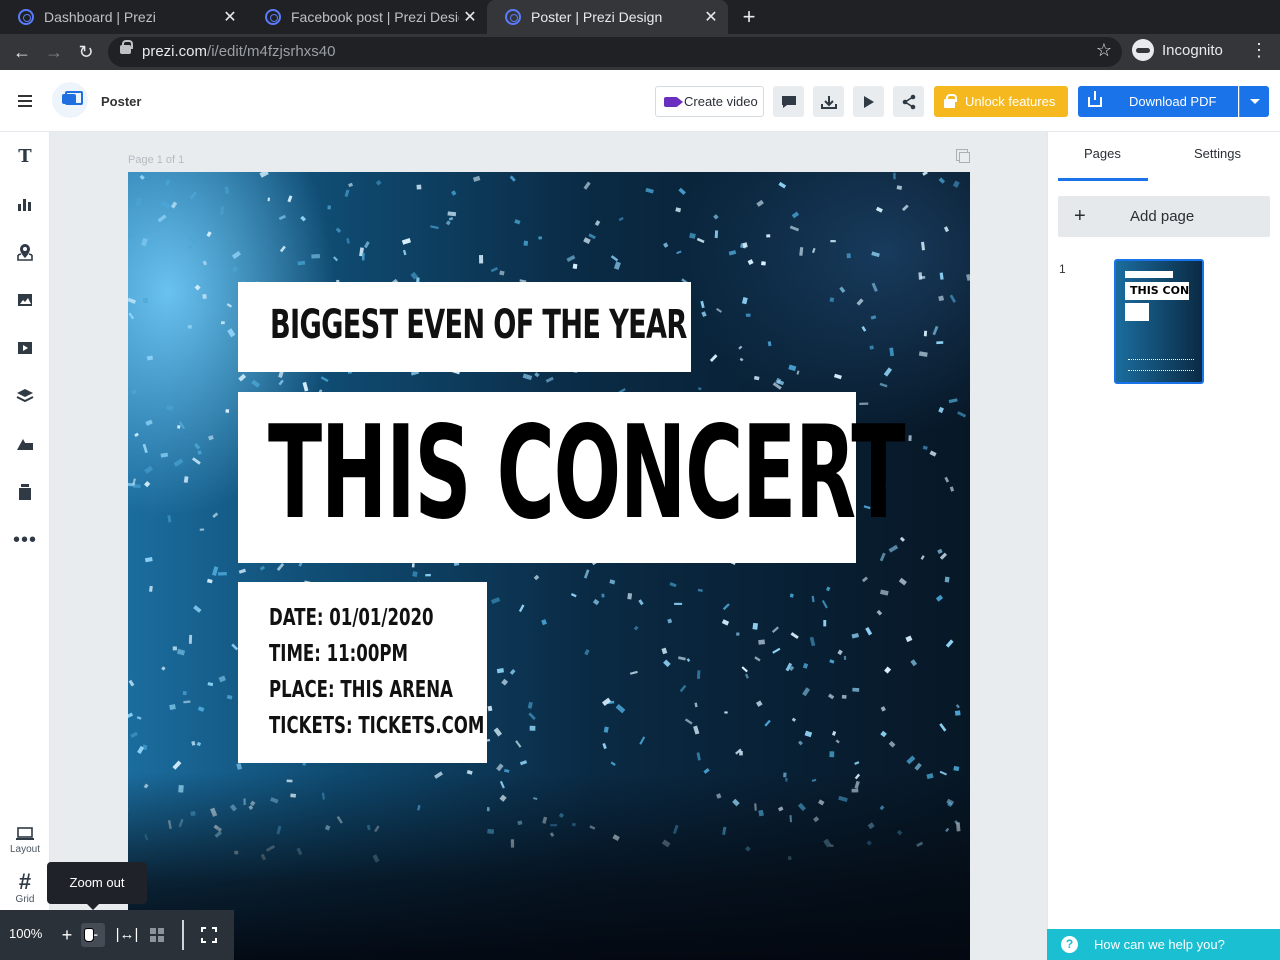 This screenshot has height=960, width=1280. I want to click on tab-title: Poster | Prezi Design, so click(597, 17).